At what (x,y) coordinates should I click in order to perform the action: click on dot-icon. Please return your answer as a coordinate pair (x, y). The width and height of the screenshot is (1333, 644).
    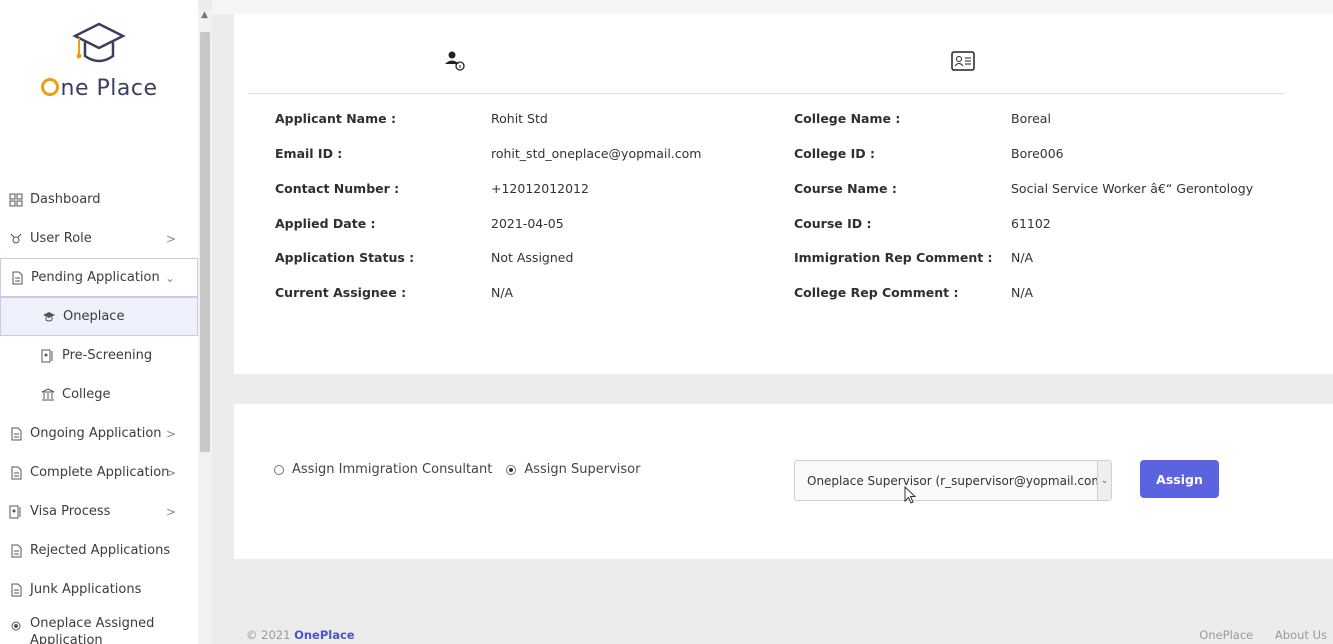
    Looking at the image, I should click on (16, 626).